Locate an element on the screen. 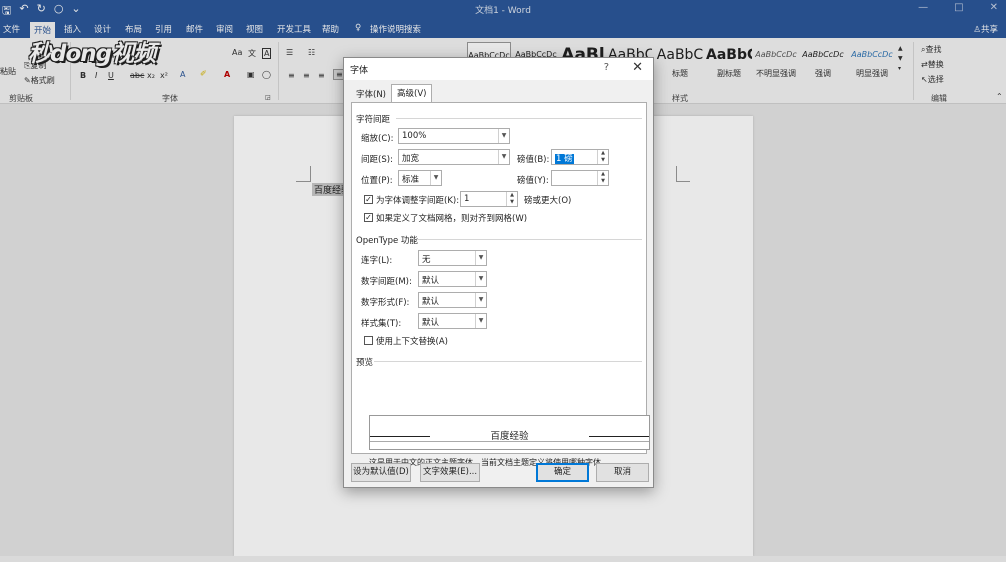  preview-text: 百度经验 is located at coordinates (509, 436).